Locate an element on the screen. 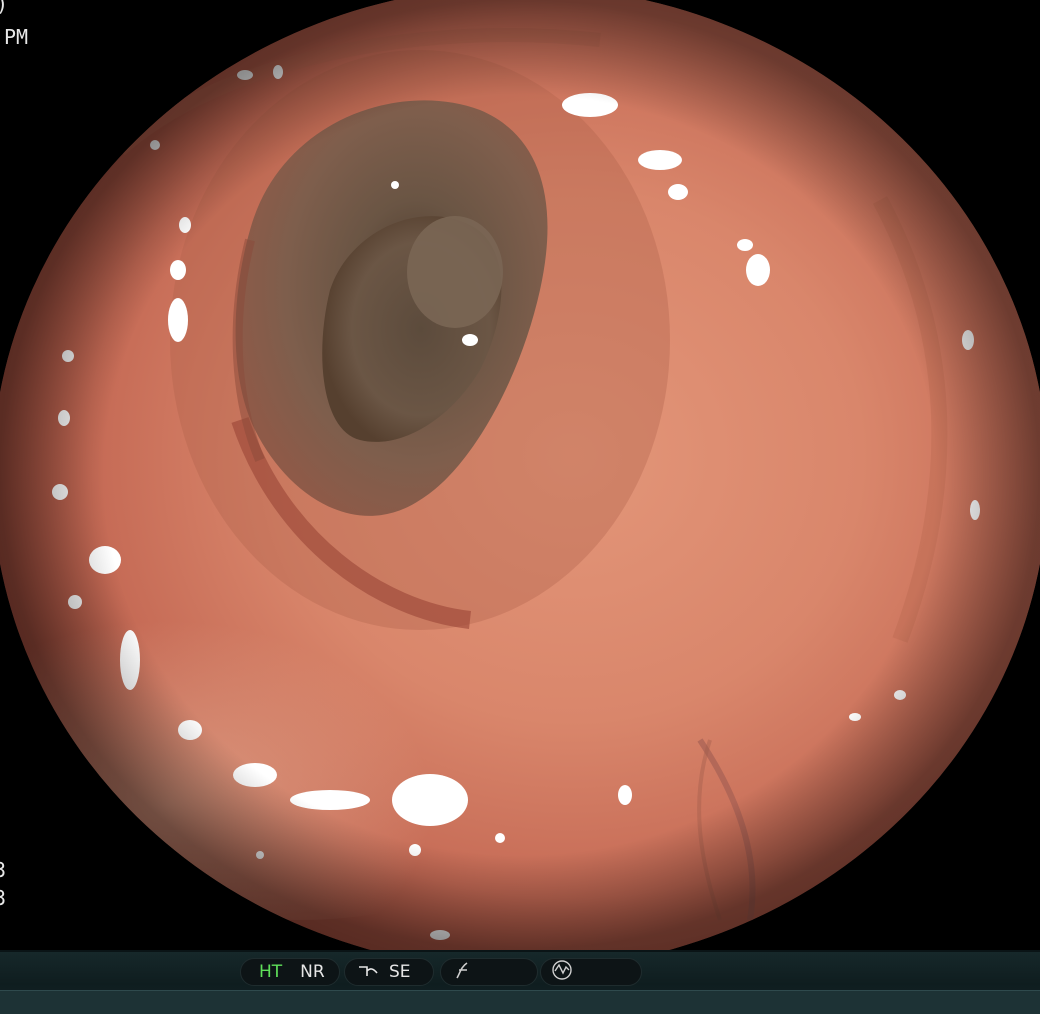  se-indicator: SE is located at coordinates (400, 972).